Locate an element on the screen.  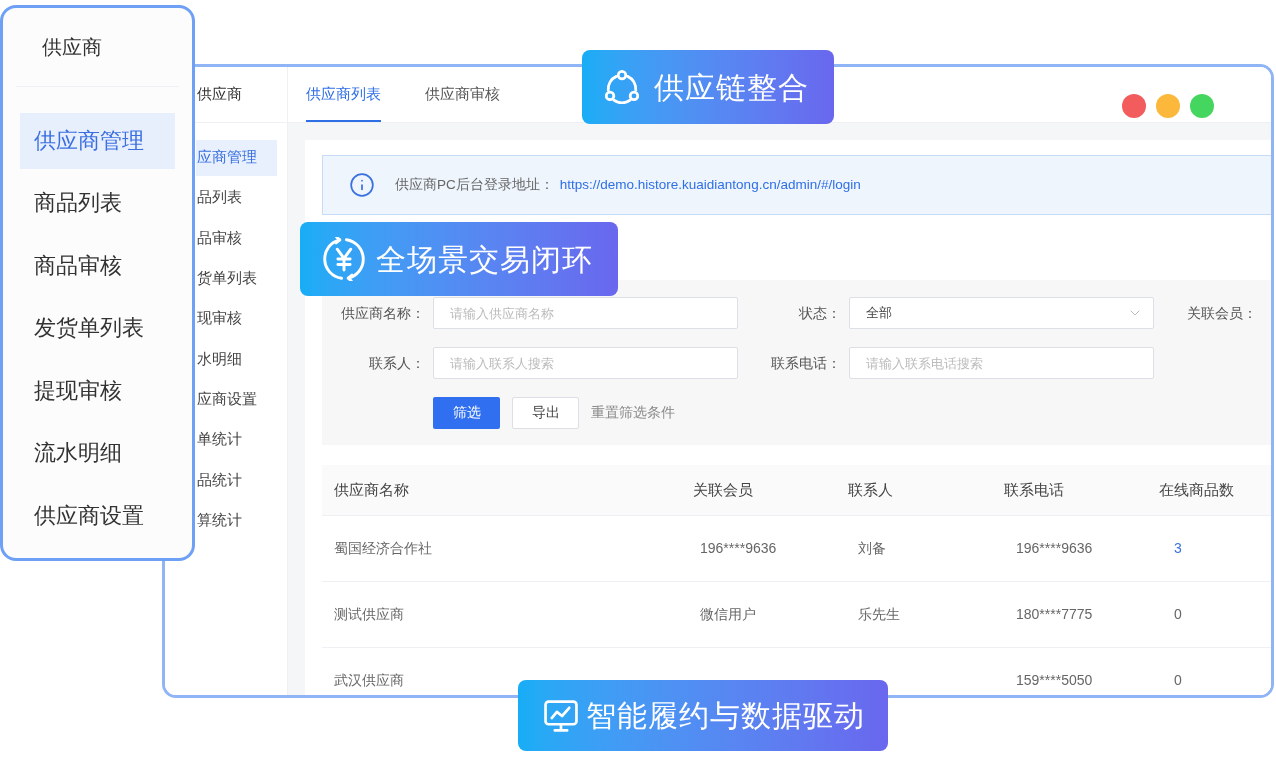
table-cell: 159****5050 is located at coordinates (1054, 680).